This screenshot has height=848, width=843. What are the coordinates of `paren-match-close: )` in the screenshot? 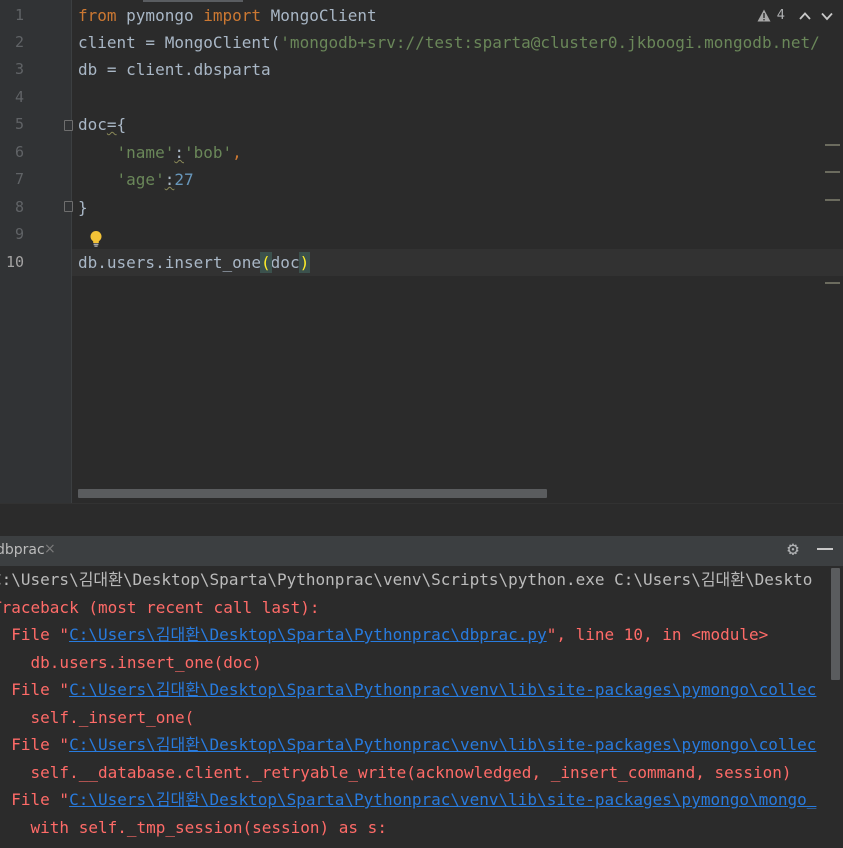 It's located at (304, 262).